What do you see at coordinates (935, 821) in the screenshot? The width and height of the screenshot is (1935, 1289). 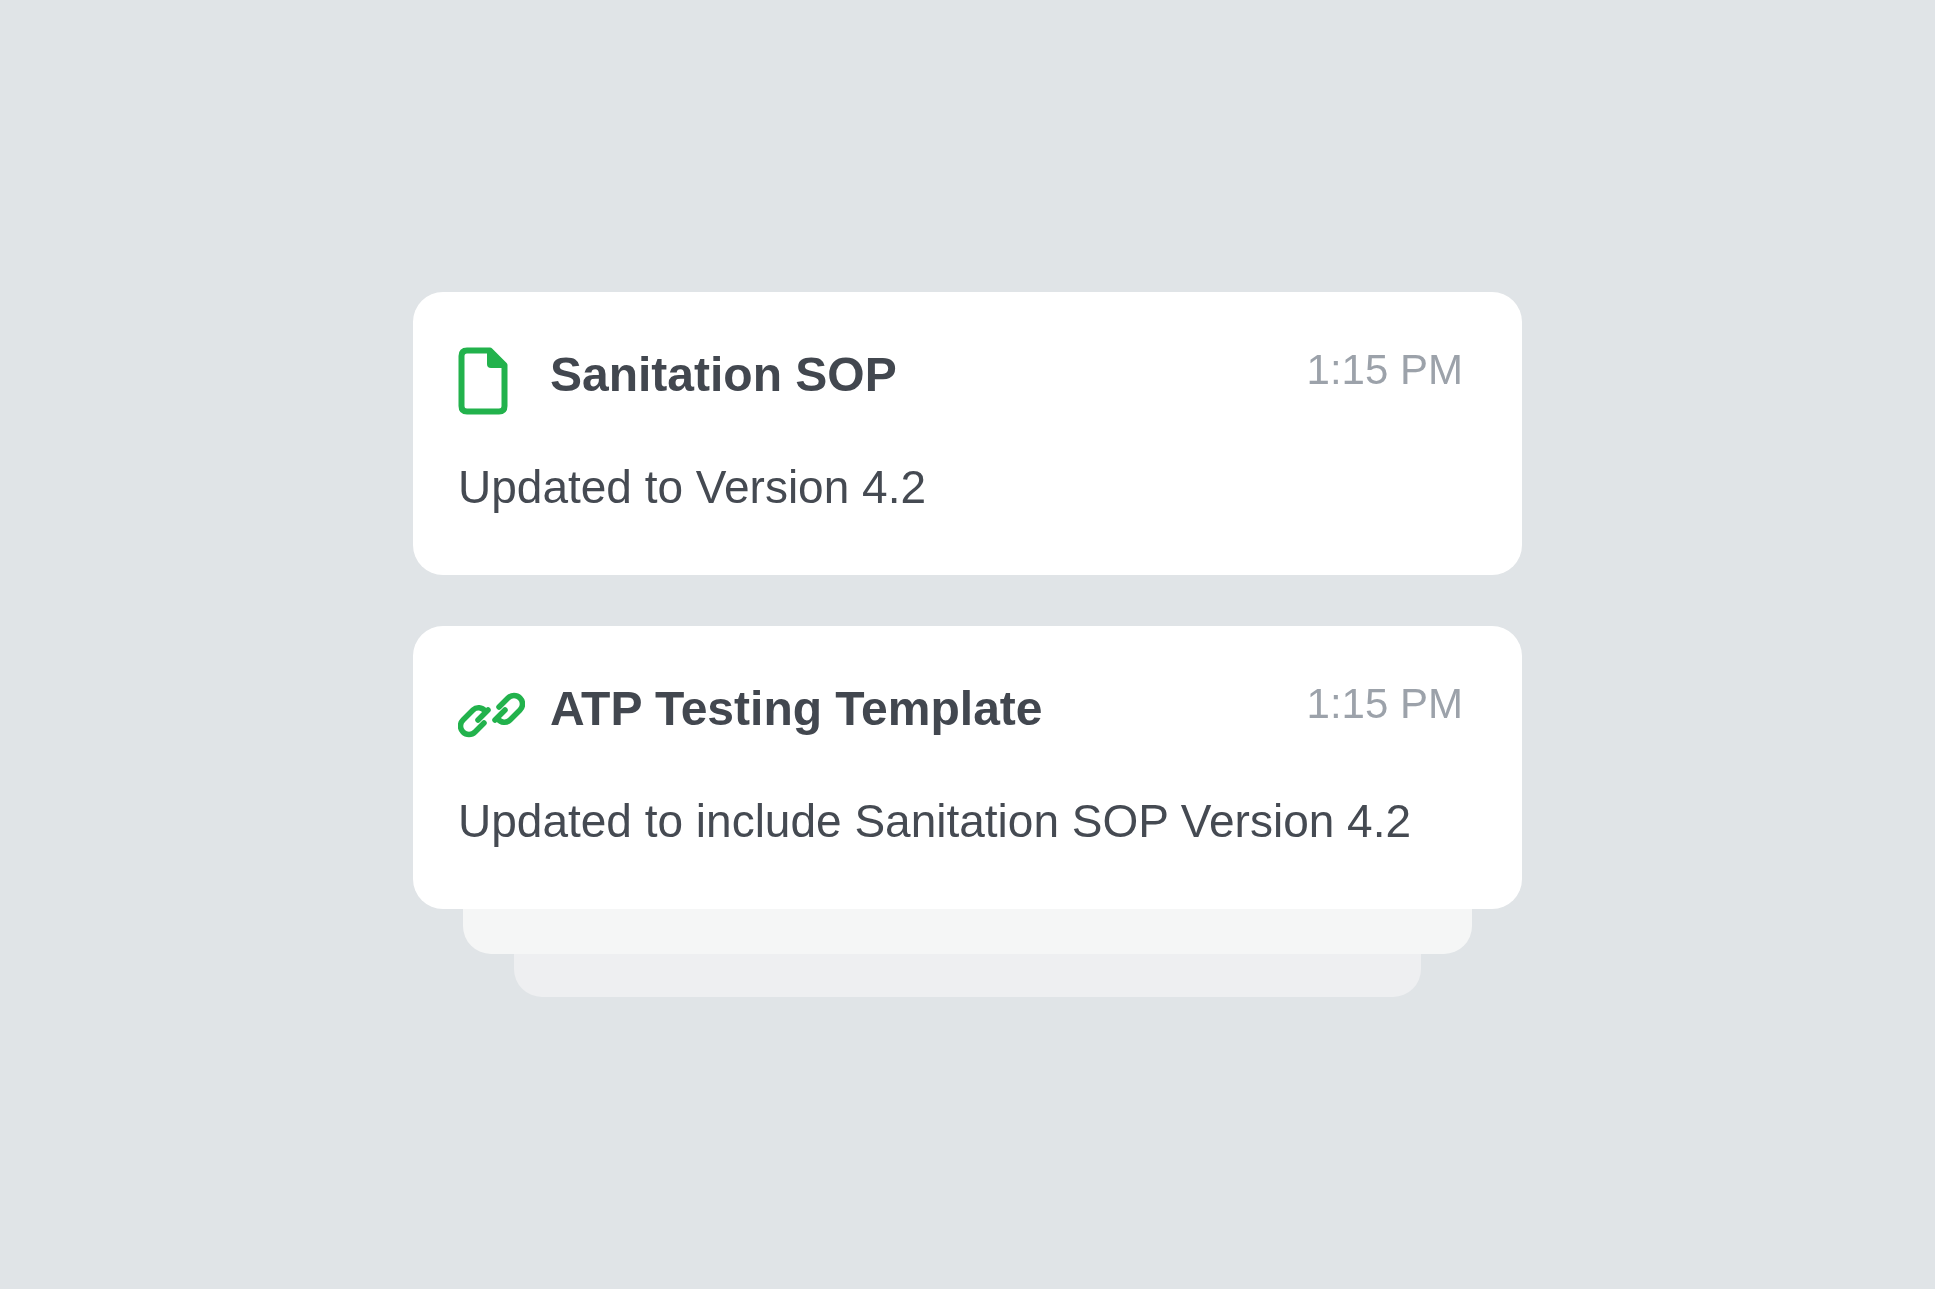 I see `notification-message: Updated to include Sanitation SOP Version 4.2` at bounding box center [935, 821].